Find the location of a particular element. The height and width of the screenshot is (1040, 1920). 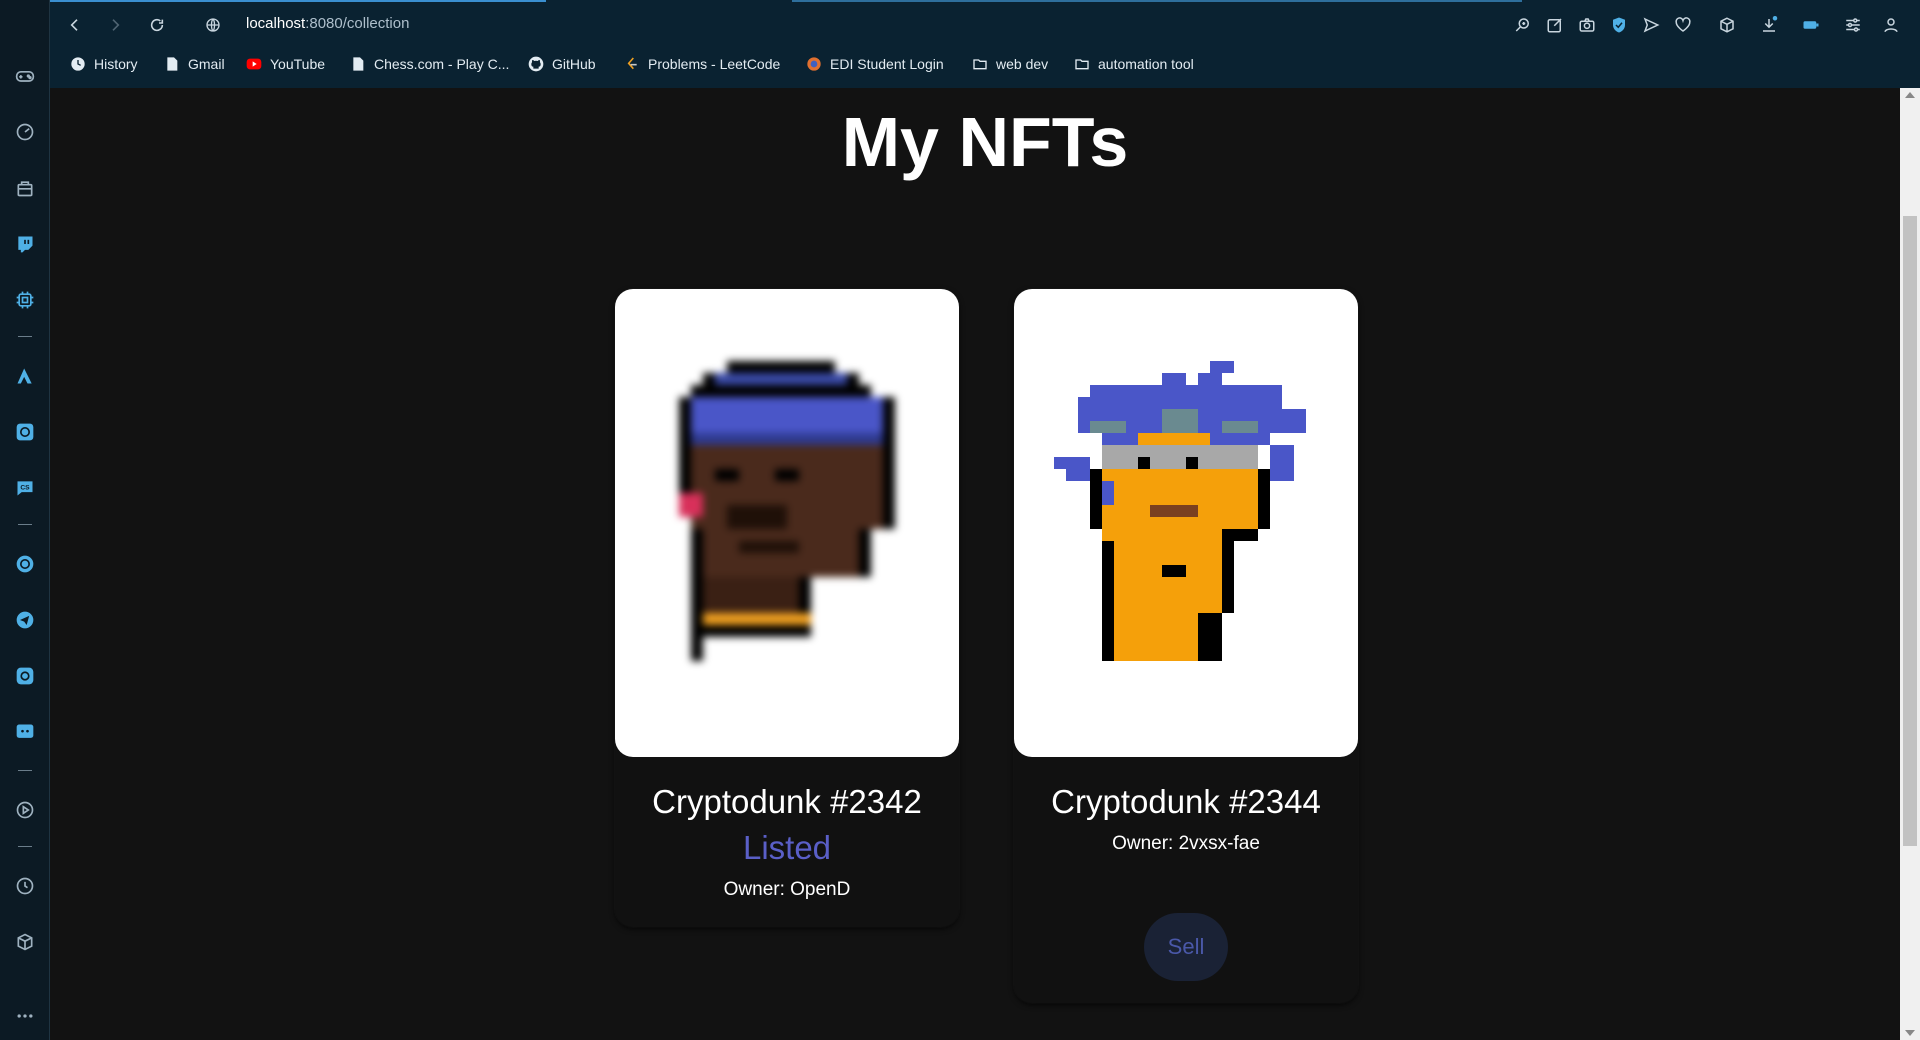

page-title: My NFTs is located at coordinates (985, 142).